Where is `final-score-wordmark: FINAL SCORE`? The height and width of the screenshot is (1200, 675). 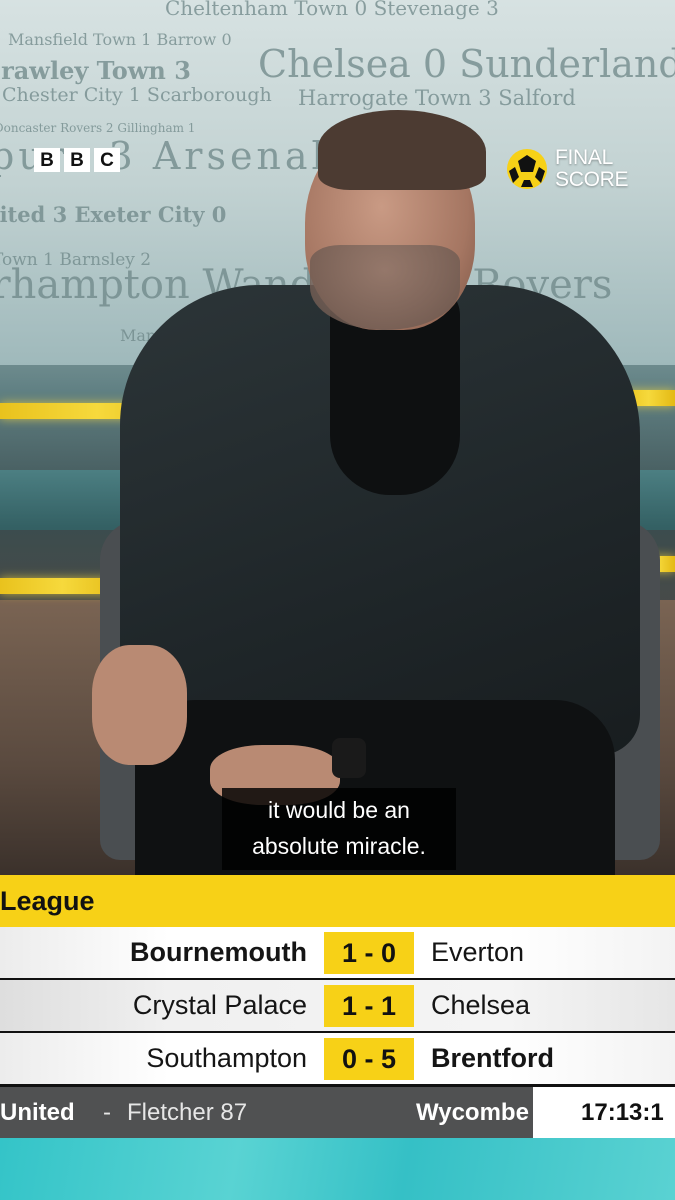 final-score-wordmark: FINAL SCORE is located at coordinates (591, 169).